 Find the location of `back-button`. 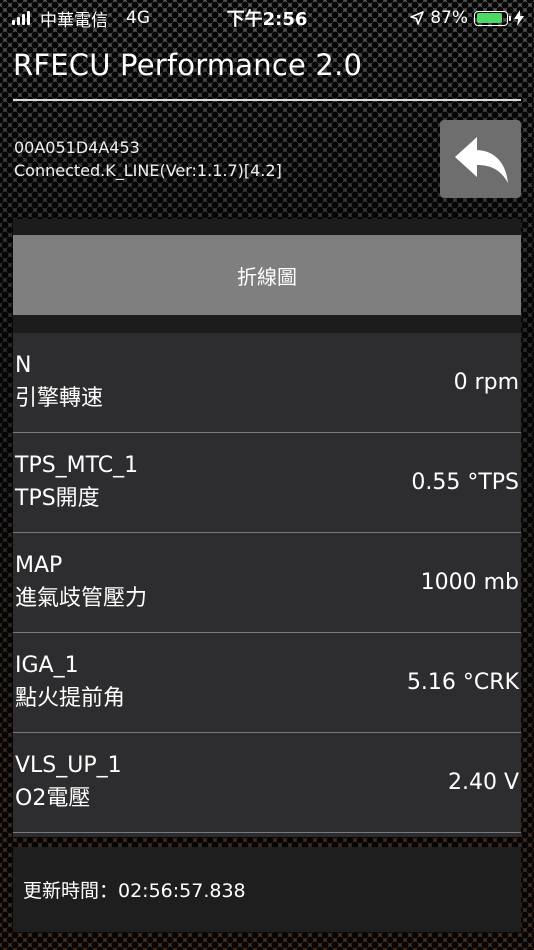

back-button is located at coordinates (480, 159).